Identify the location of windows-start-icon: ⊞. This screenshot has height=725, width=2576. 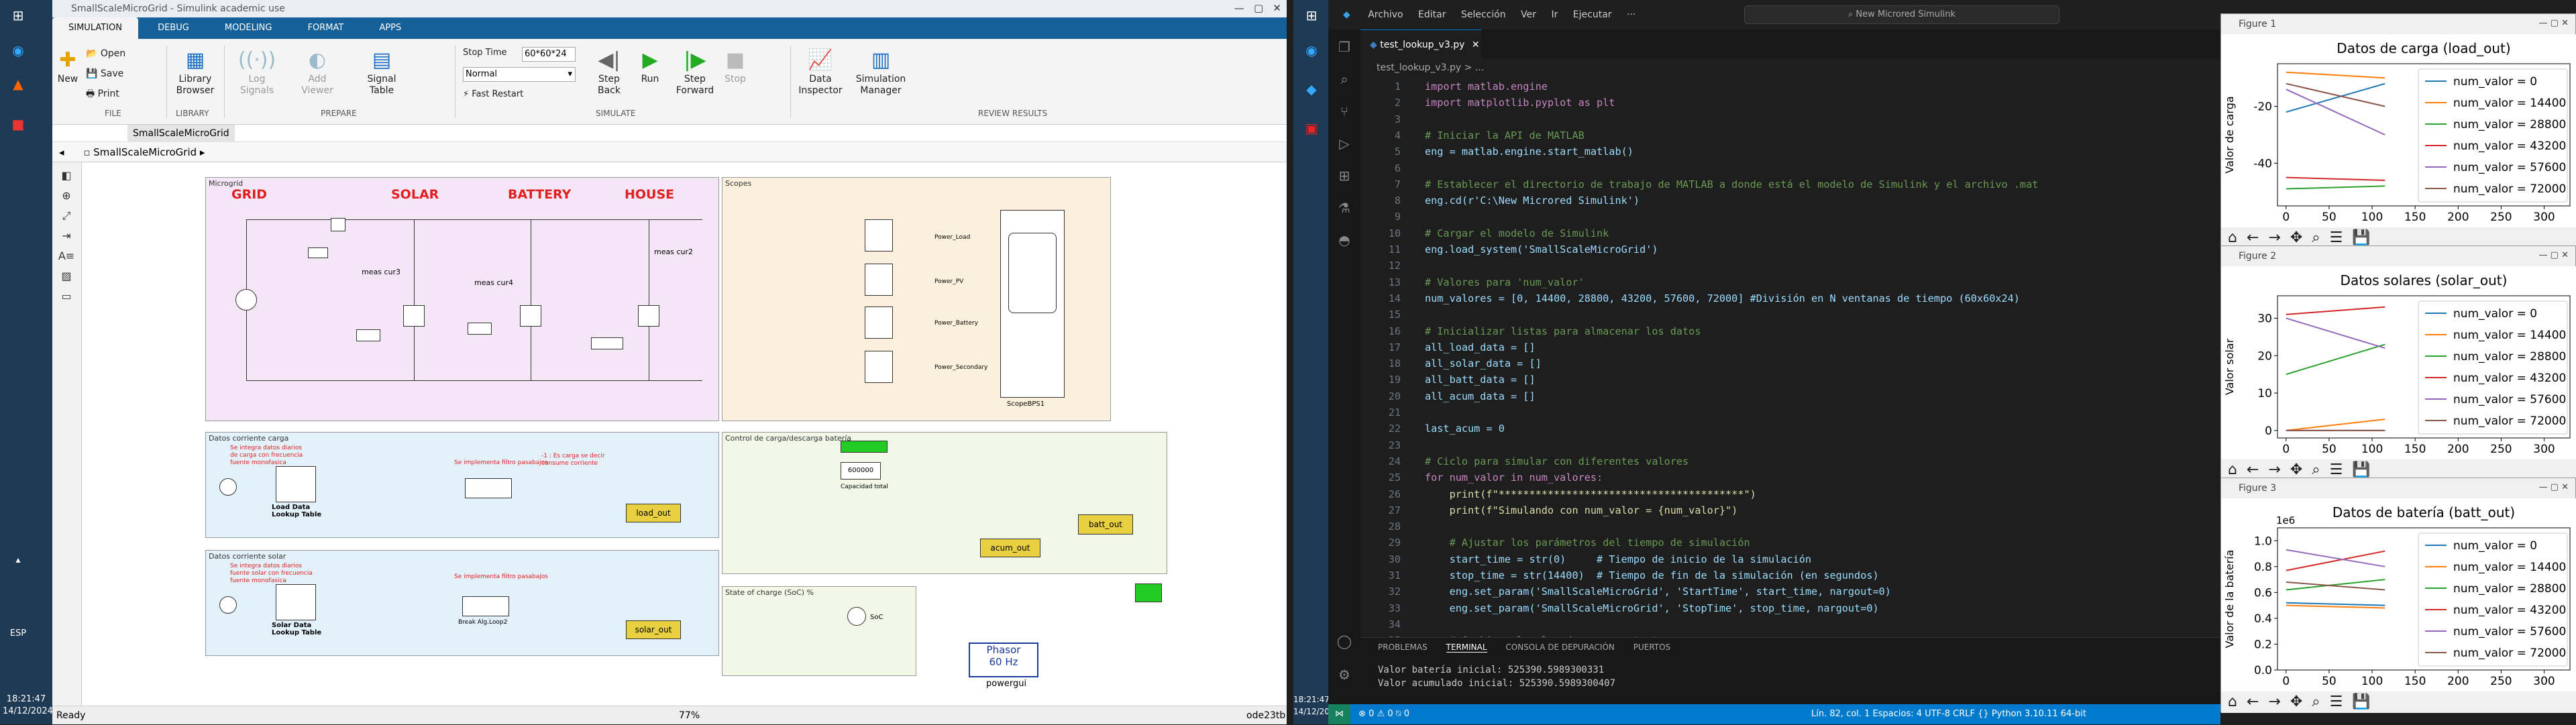
(18, 15).